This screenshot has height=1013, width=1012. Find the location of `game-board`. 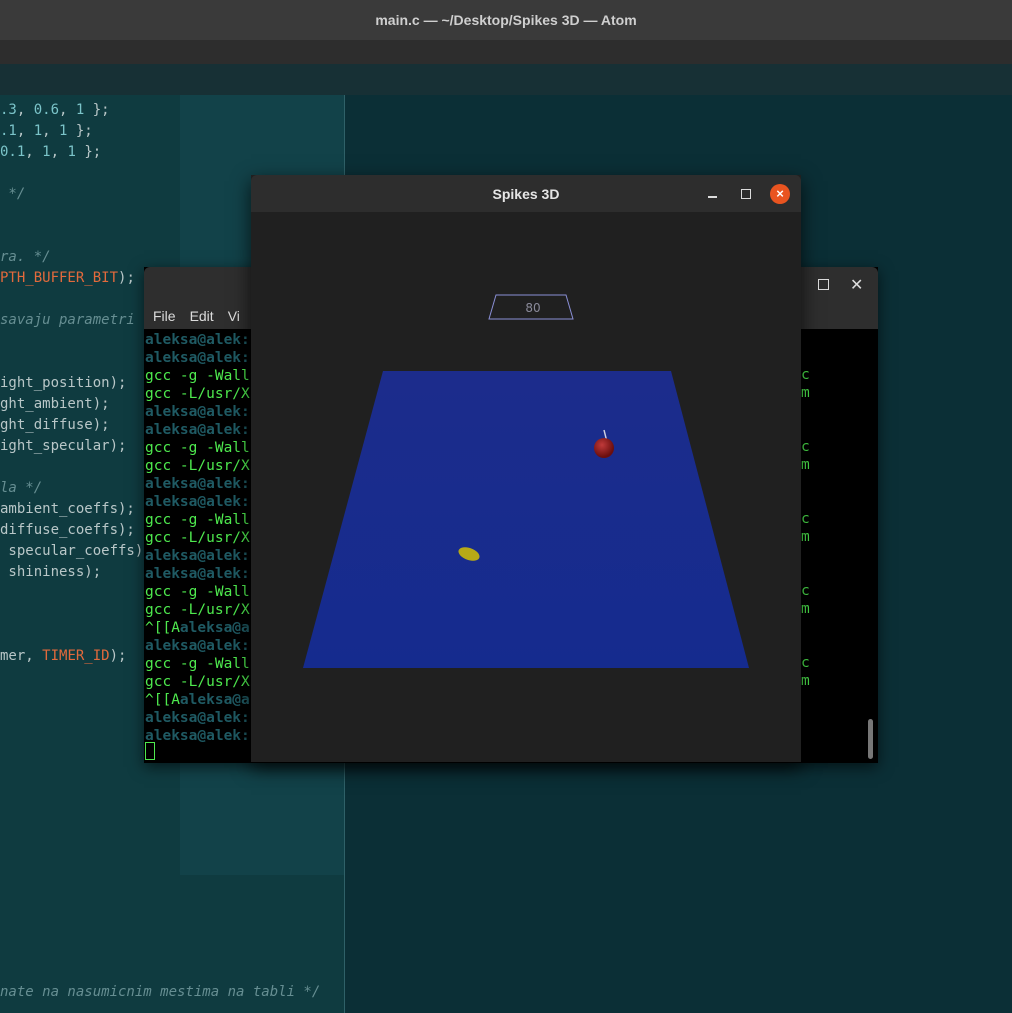

game-board is located at coordinates (526, 519).